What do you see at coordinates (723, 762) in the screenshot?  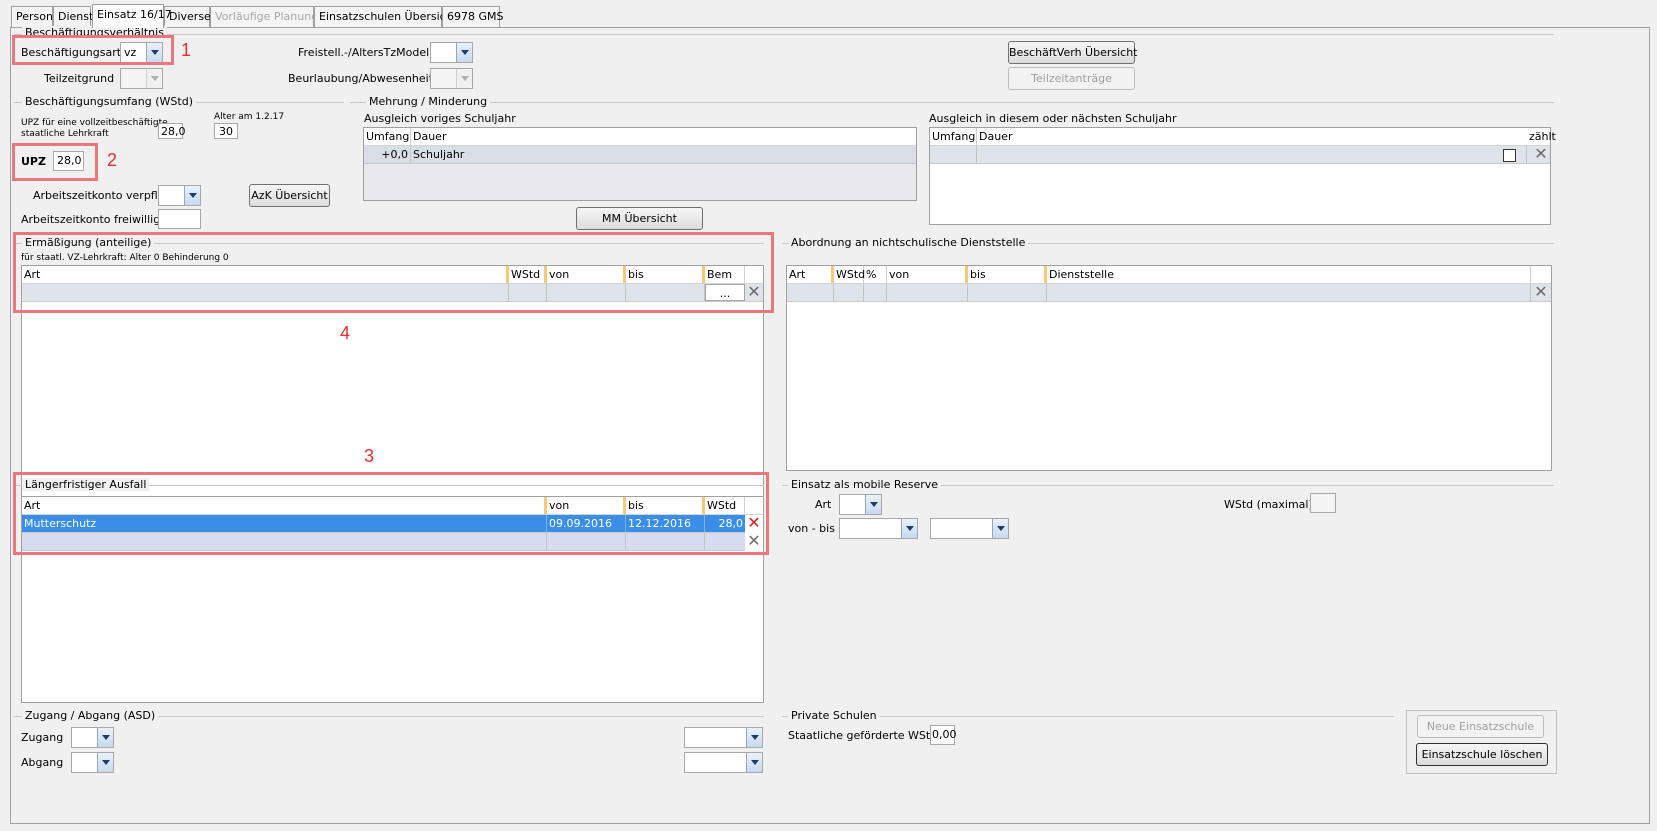 I see `abgang-date-select` at bounding box center [723, 762].